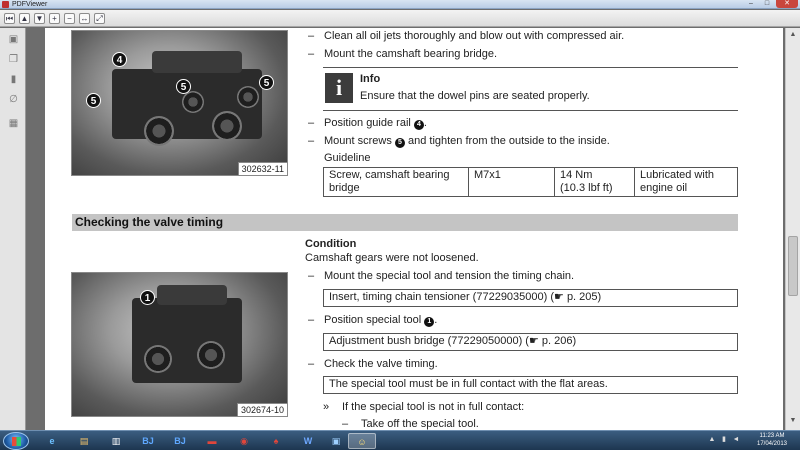 The height and width of the screenshot is (450, 800). Describe the element at coordinates (370, 79) in the screenshot. I see `info-title: Info` at that location.